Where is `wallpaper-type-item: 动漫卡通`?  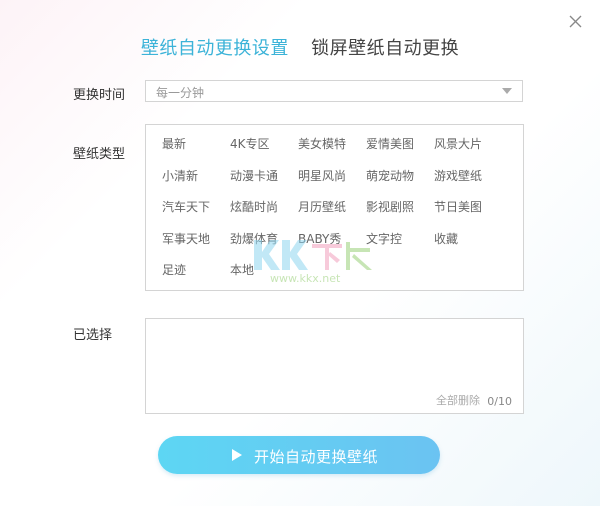
wallpaper-type-item: 动漫卡通 is located at coordinates (264, 183).